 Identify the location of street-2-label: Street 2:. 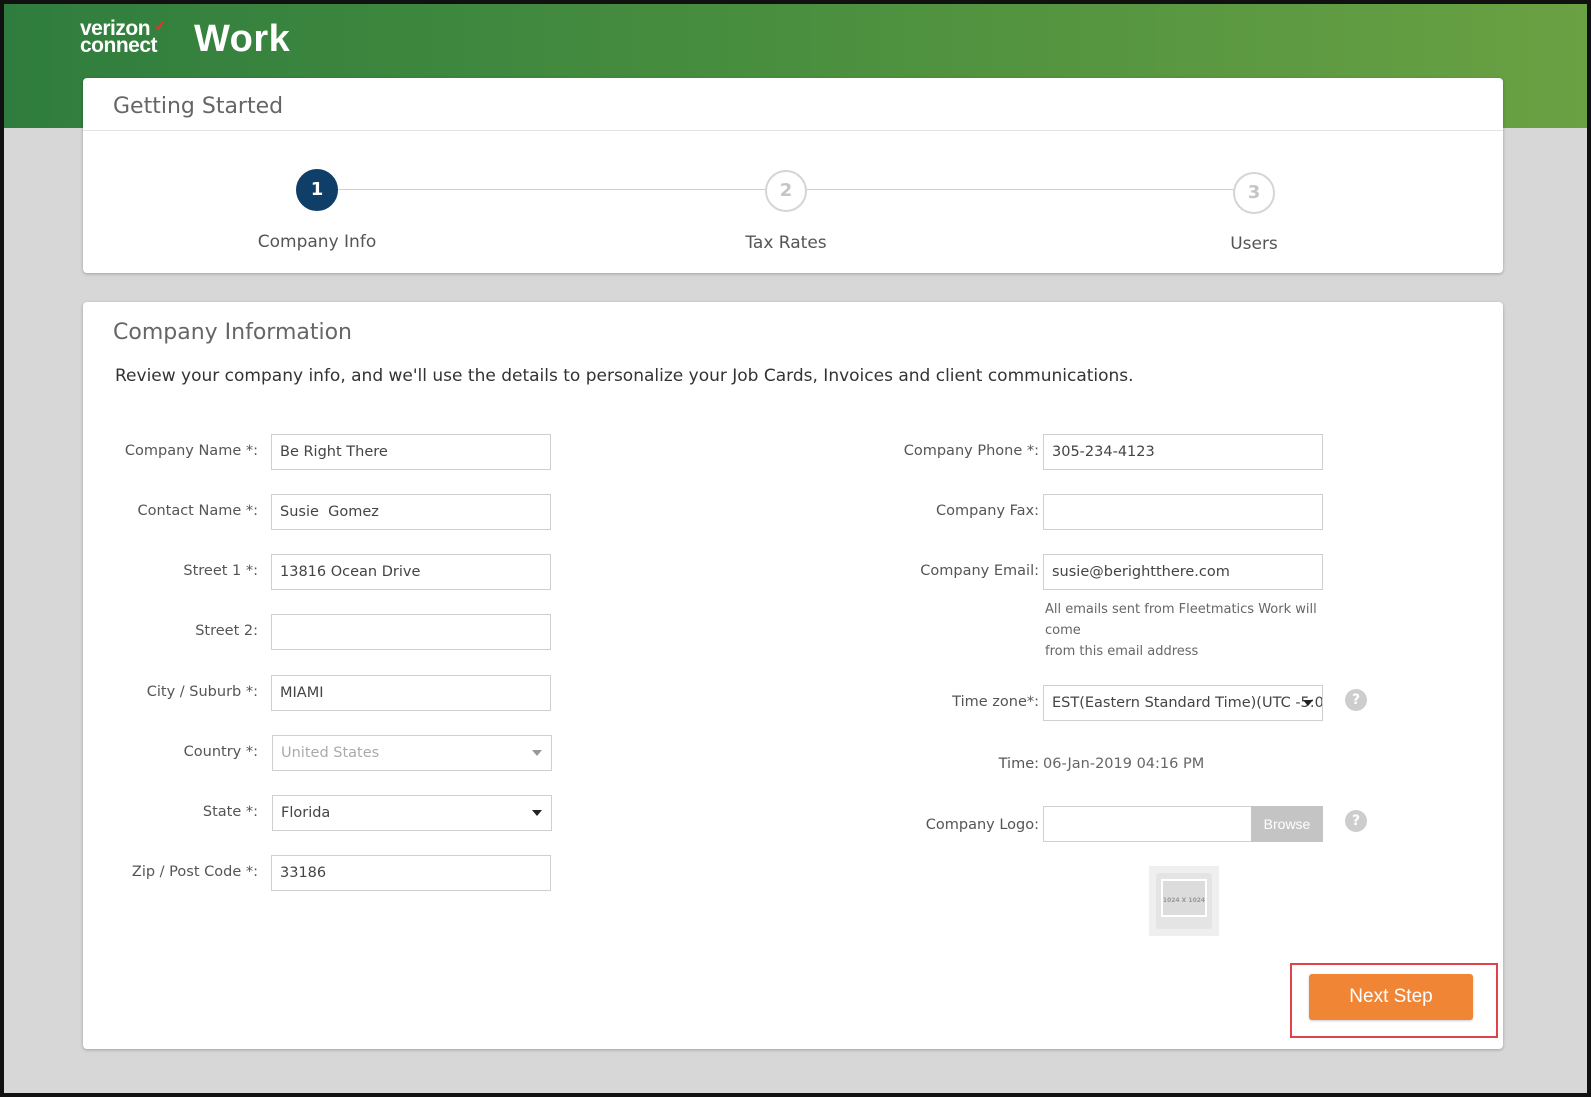
(226, 631).